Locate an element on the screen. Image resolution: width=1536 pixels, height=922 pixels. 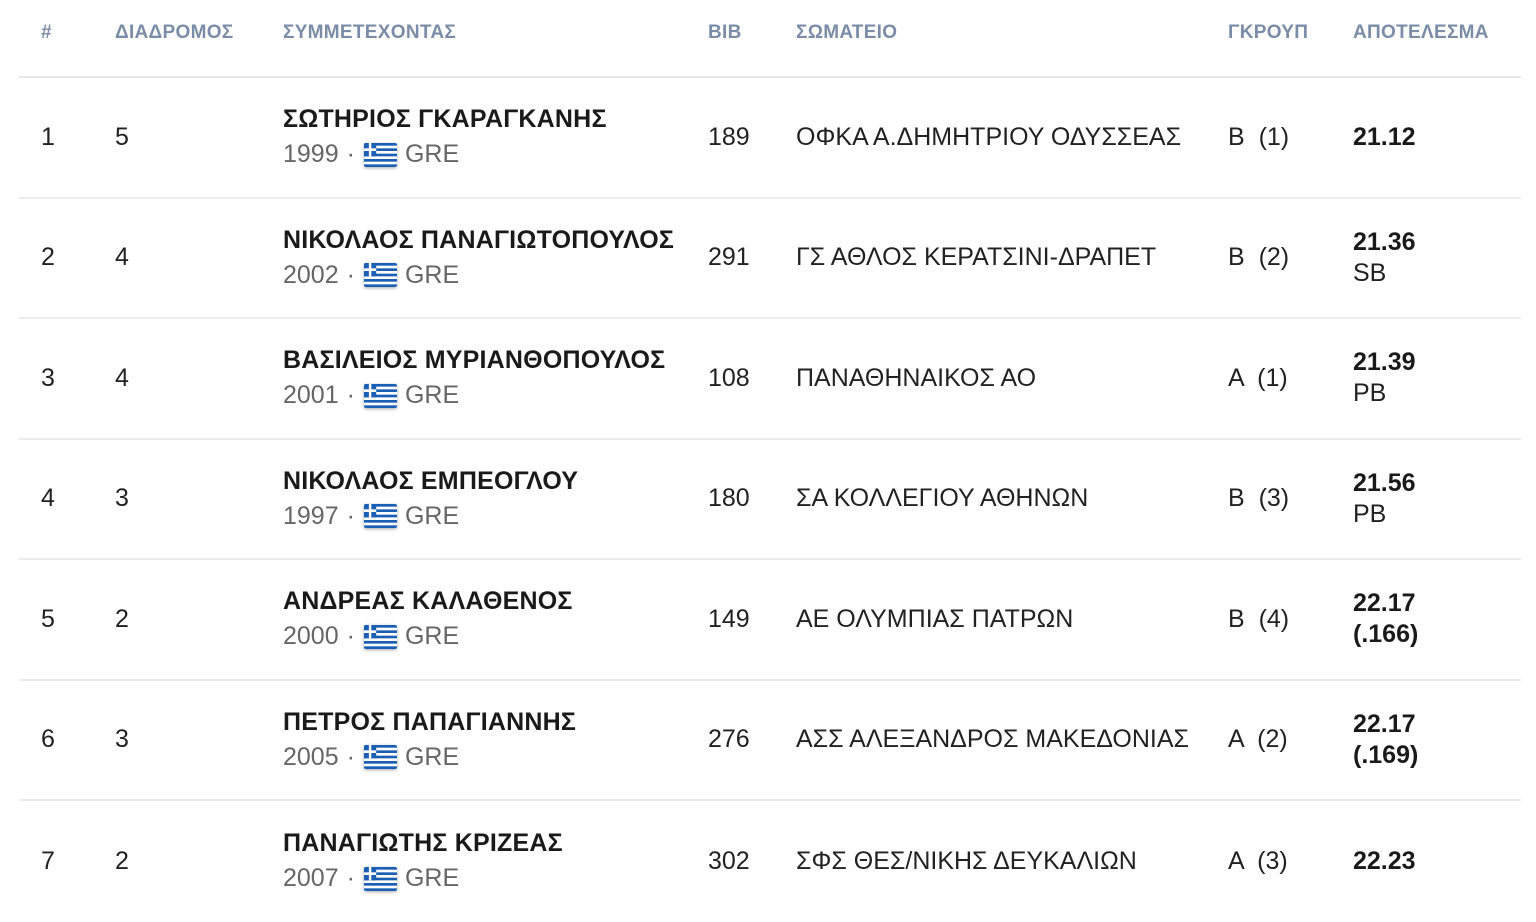
rank-cell: 1 is located at coordinates (48, 137).